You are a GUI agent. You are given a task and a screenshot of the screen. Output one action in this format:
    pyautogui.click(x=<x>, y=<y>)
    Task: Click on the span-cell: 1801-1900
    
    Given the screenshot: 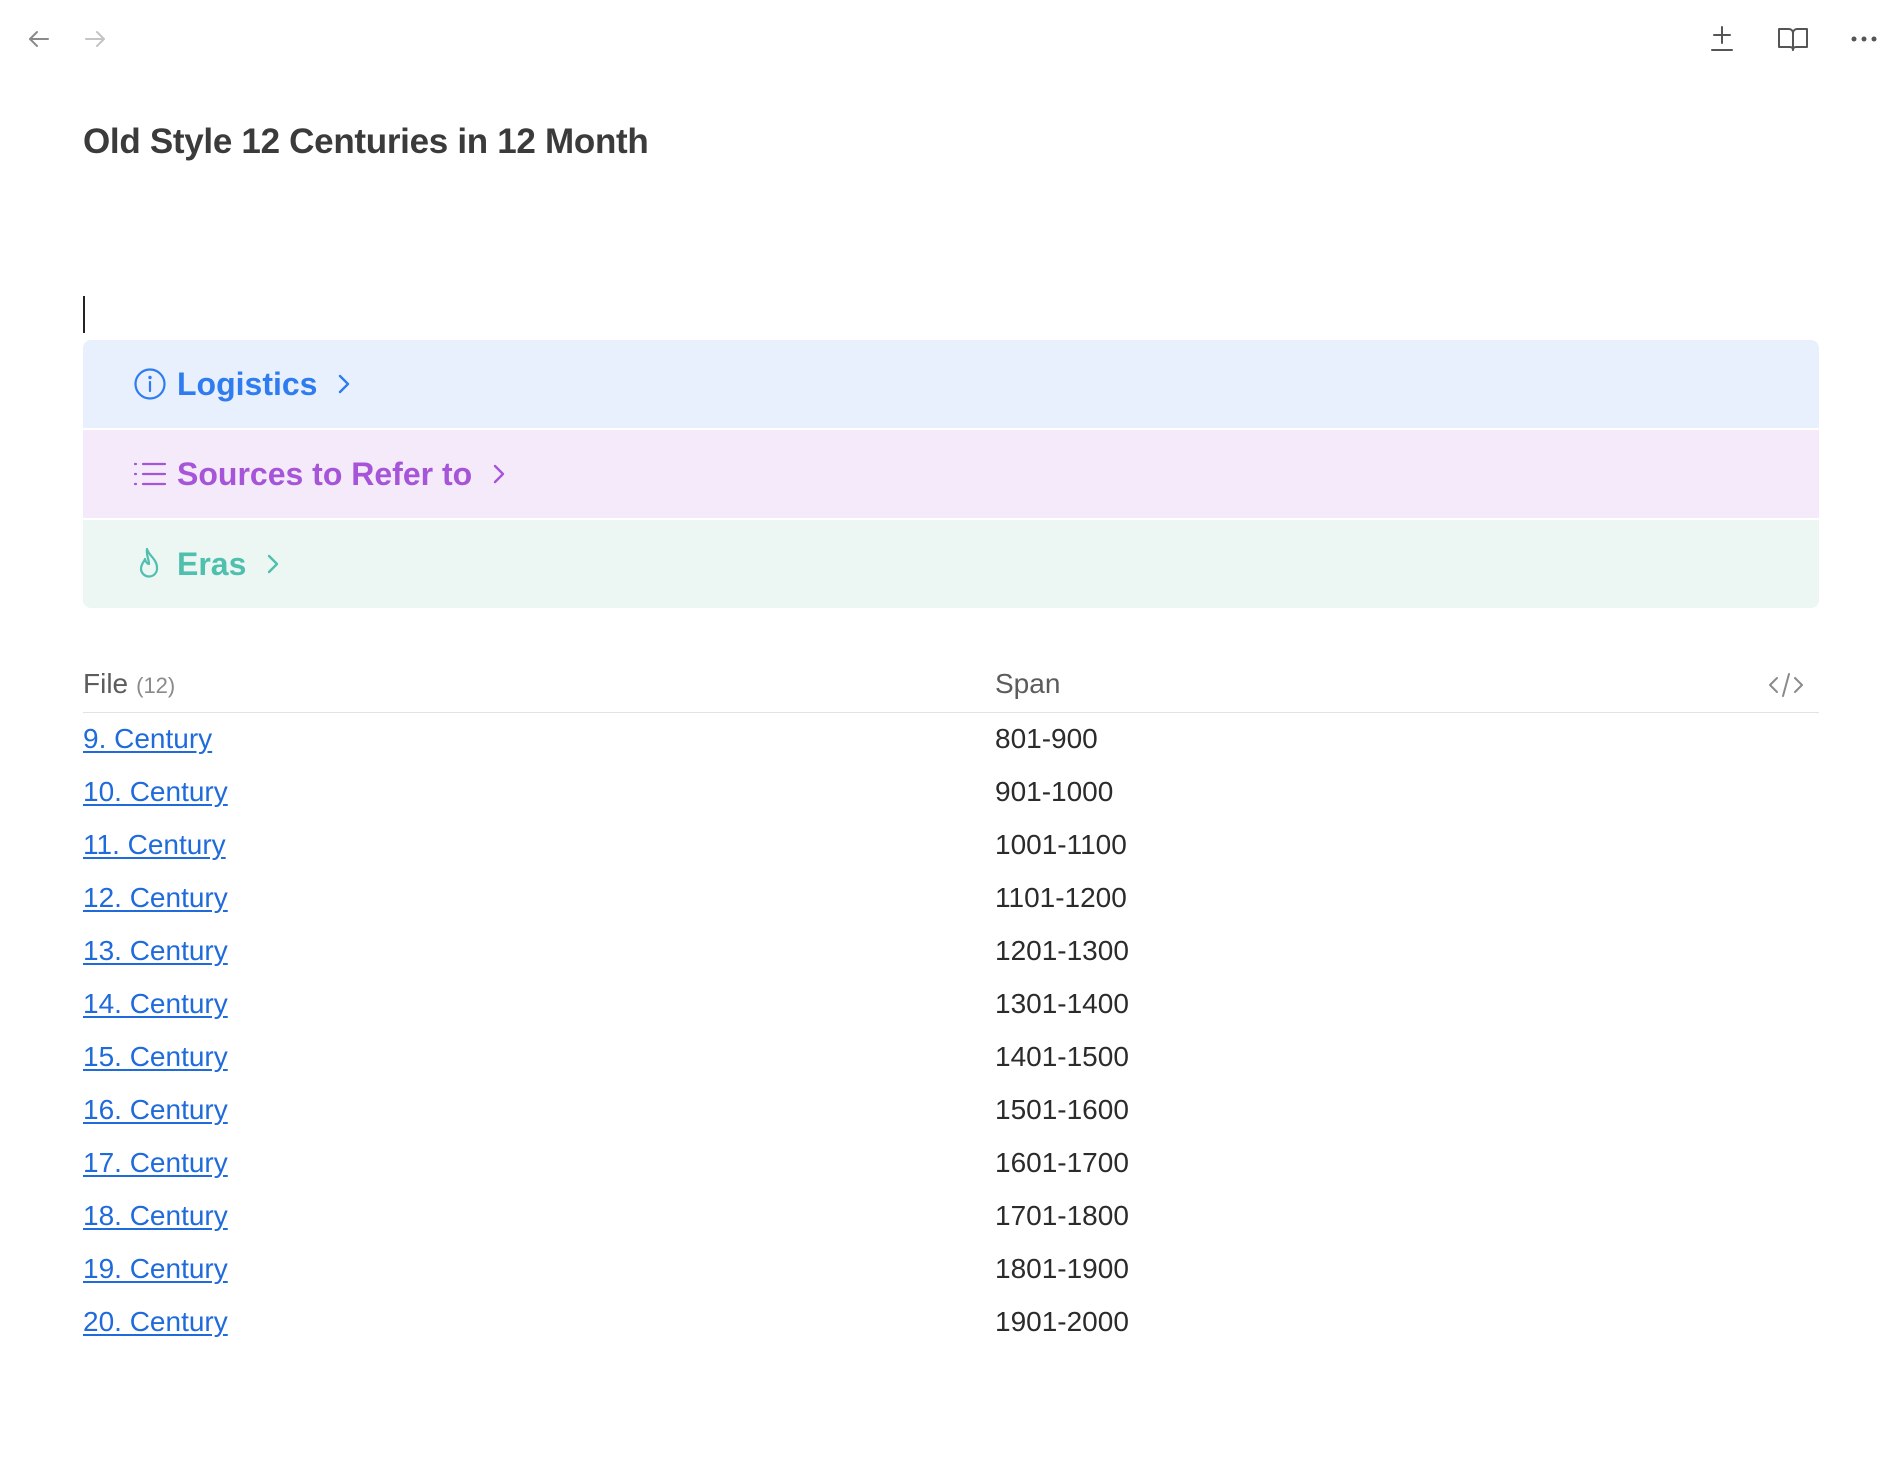 What is the action you would take?
    pyautogui.click(x=1062, y=1268)
    